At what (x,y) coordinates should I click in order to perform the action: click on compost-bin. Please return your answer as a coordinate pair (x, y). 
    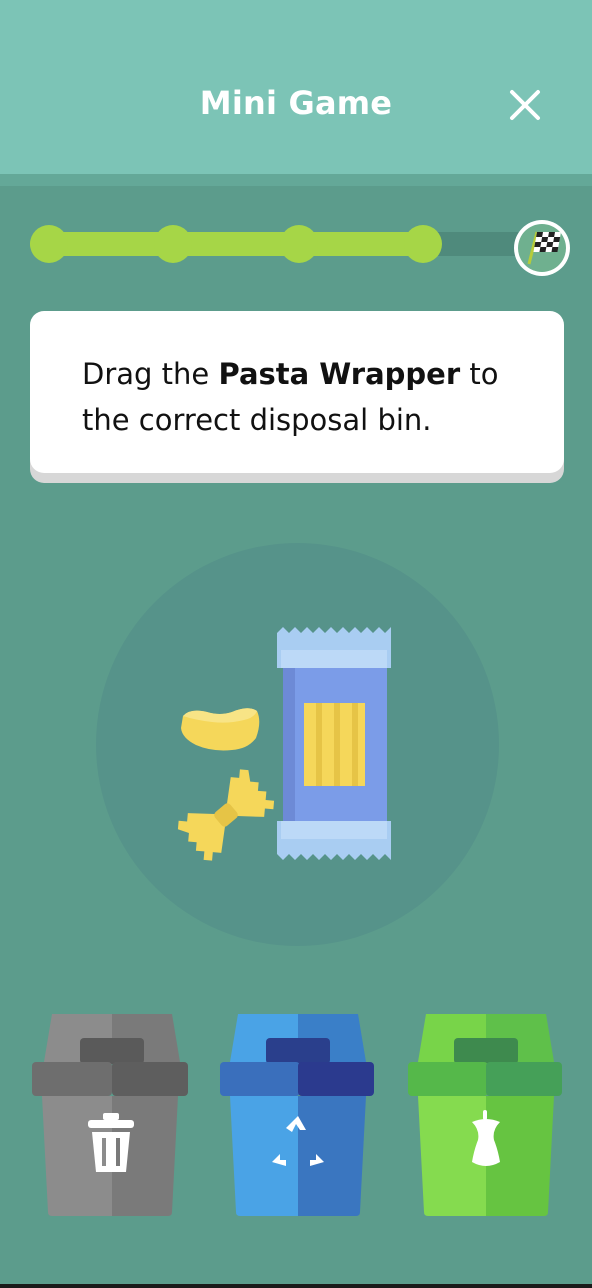
    Looking at the image, I should click on (486, 1117).